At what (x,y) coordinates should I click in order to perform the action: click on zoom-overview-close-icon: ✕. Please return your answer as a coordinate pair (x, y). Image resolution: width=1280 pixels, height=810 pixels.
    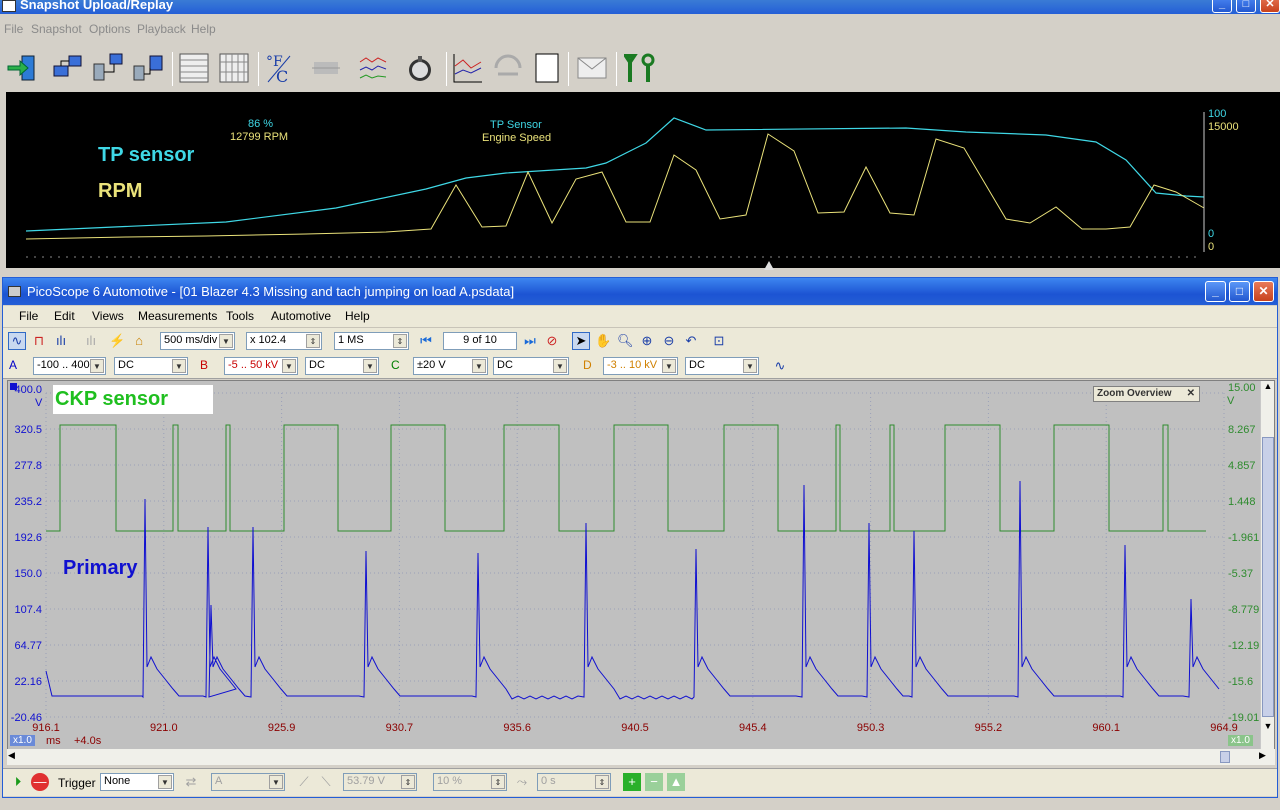
    Looking at the image, I should click on (1191, 394).